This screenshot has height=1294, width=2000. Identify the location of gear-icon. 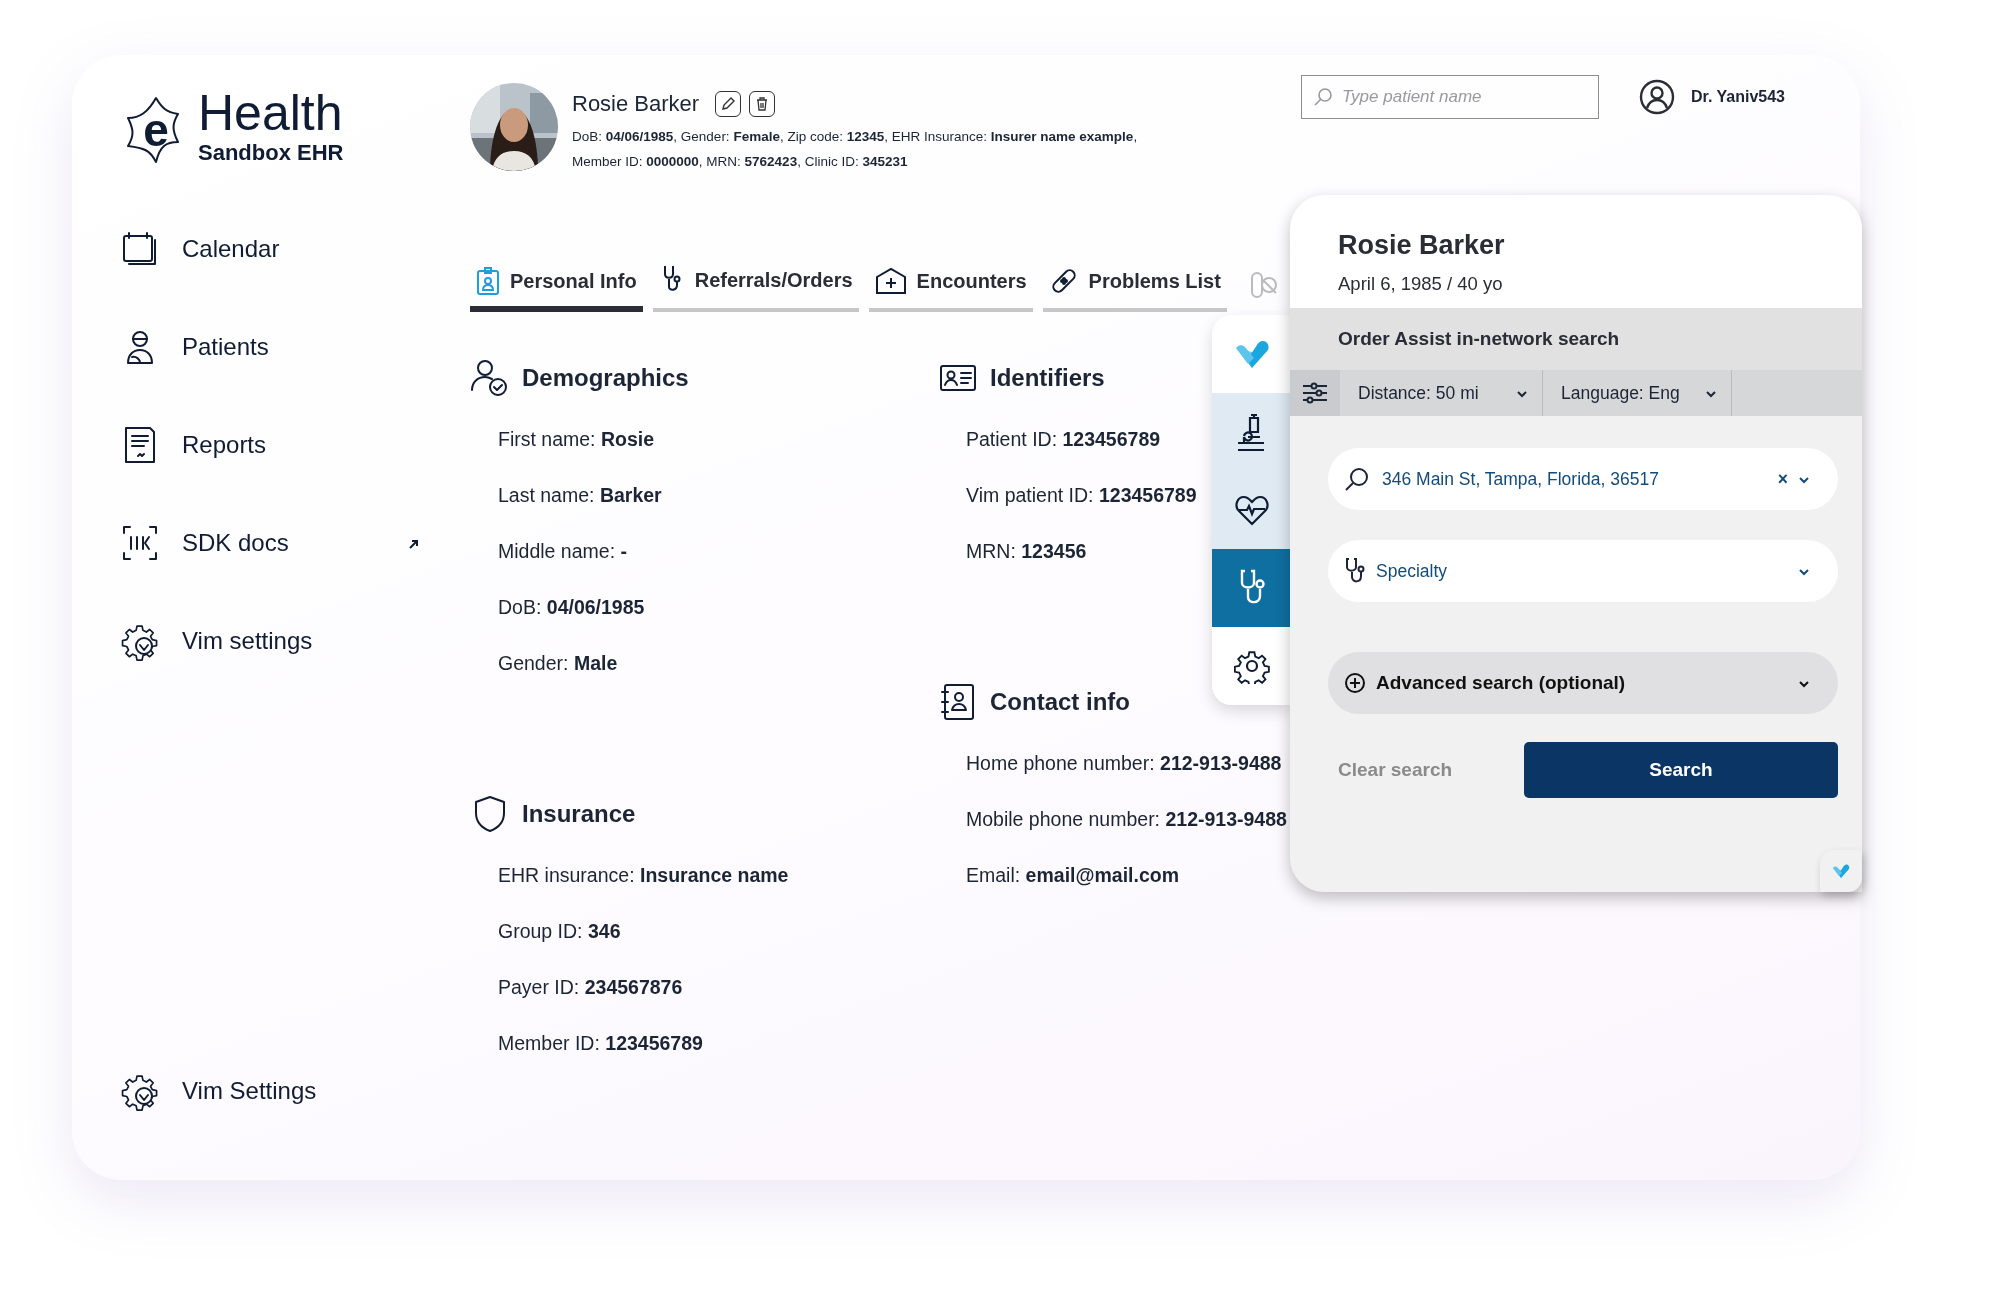
(1252, 666).